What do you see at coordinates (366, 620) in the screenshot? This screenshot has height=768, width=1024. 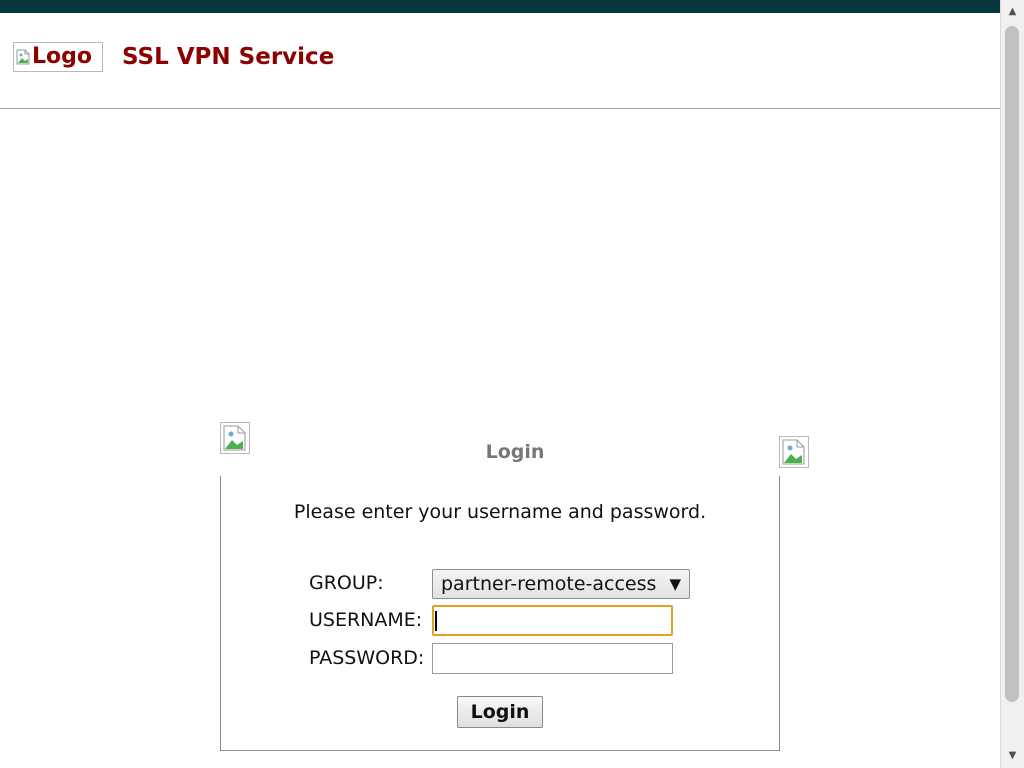 I see `username-label: USERNAME:` at bounding box center [366, 620].